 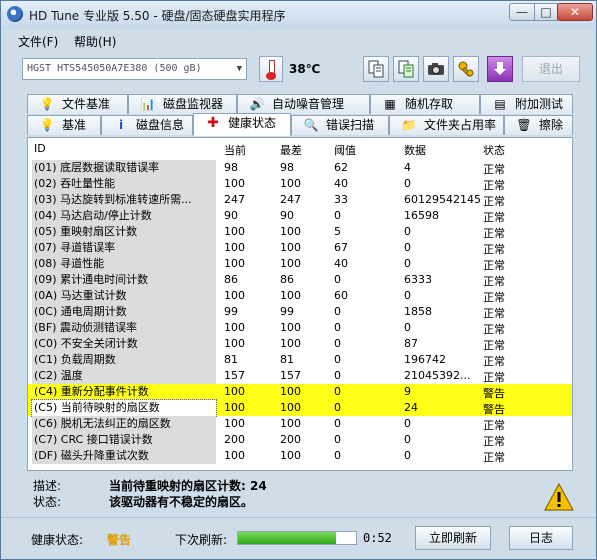 I want to click on copy-screenshot-button, so click(x=406, y=69).